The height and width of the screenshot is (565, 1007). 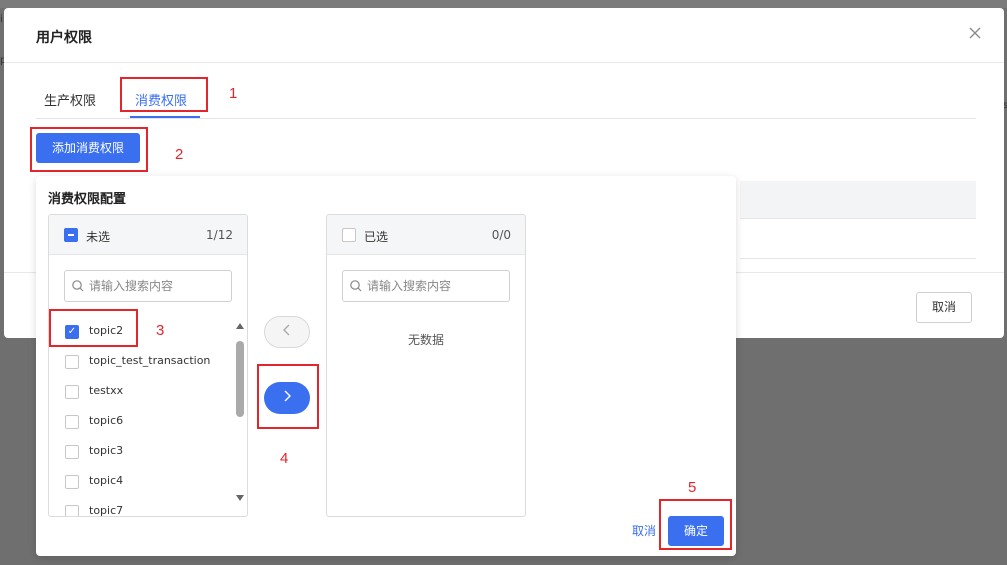 I want to click on source-search-box, so click(x=148, y=286).